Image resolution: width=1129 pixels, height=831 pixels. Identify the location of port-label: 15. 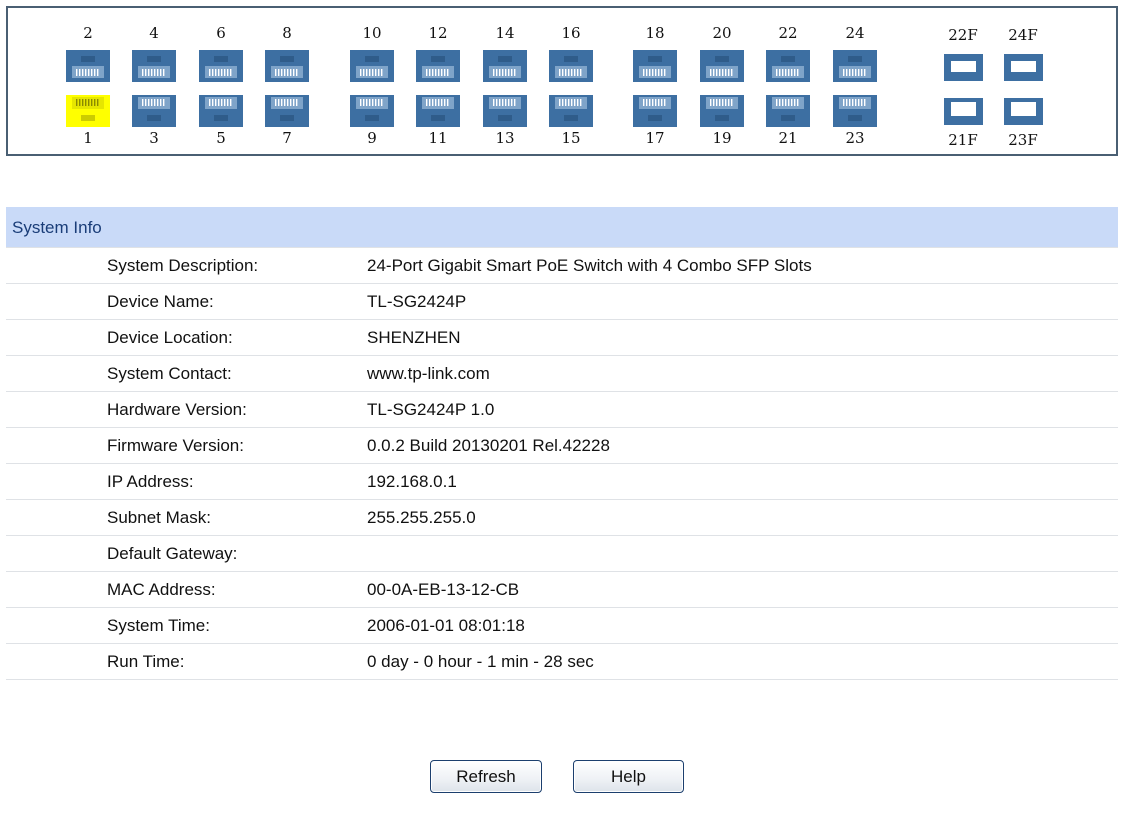
(571, 138).